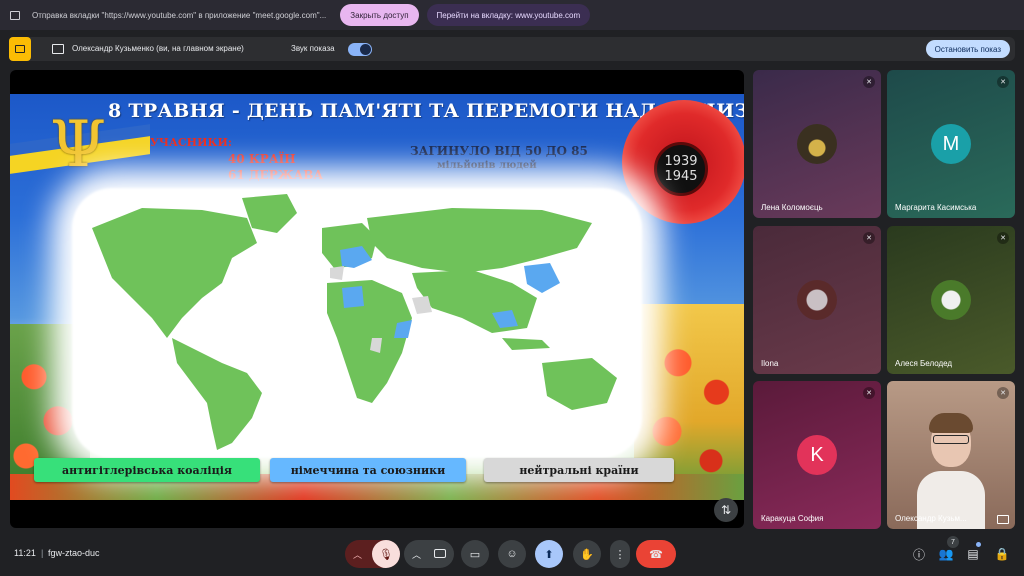 Image resolution: width=1024 pixels, height=576 pixels. I want to click on map-neutral-europe, so click(337, 273).